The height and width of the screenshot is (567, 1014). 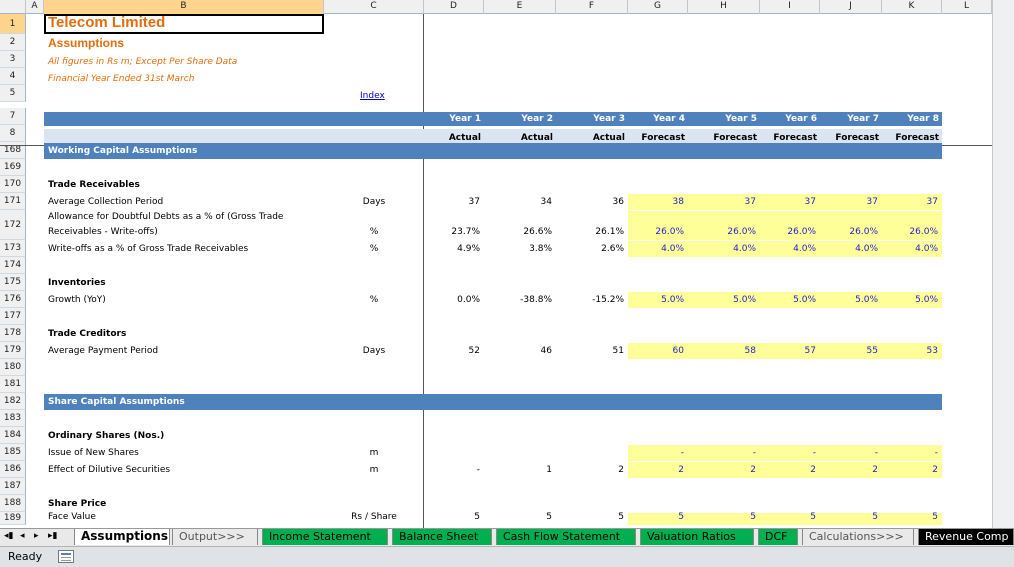 What do you see at coordinates (452, 232) in the screenshot?
I see `value-cell: 23.7%` at bounding box center [452, 232].